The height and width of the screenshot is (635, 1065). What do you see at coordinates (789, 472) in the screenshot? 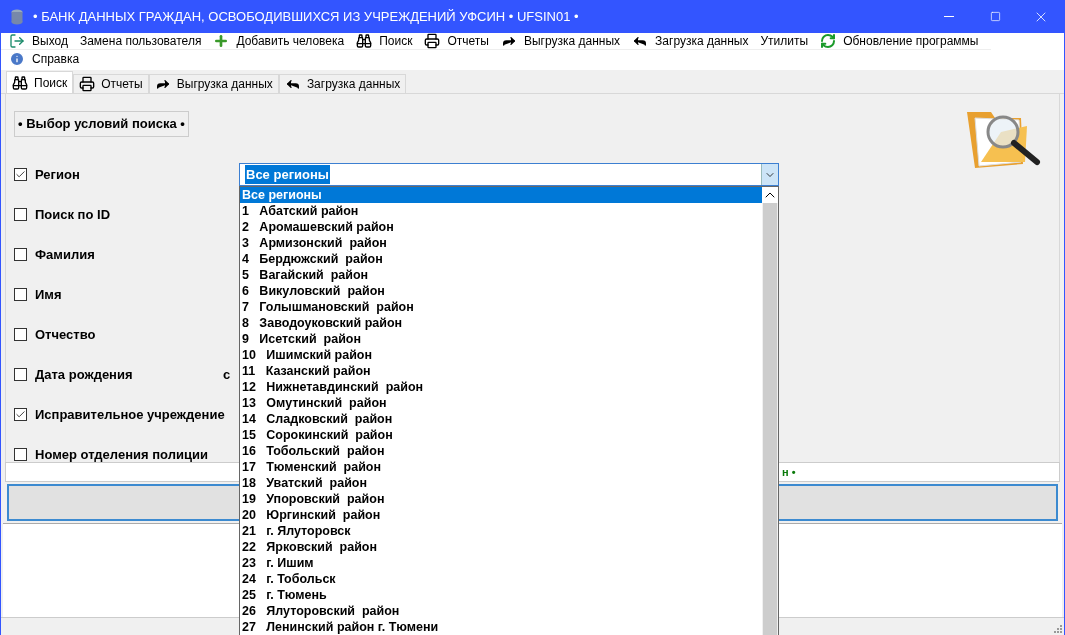
I see `hint-text: н •` at bounding box center [789, 472].